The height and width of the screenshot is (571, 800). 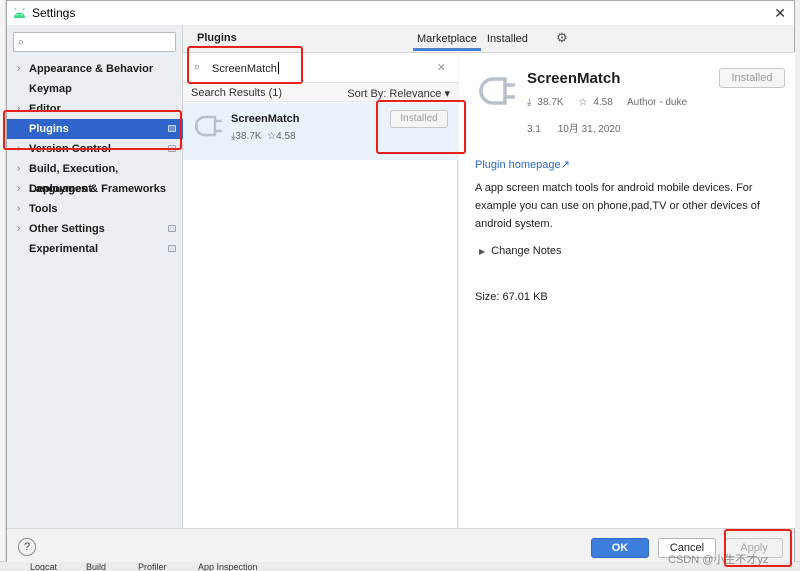 What do you see at coordinates (244, 69) in the screenshot?
I see `plugin-search-value: ScreenMatch` at bounding box center [244, 69].